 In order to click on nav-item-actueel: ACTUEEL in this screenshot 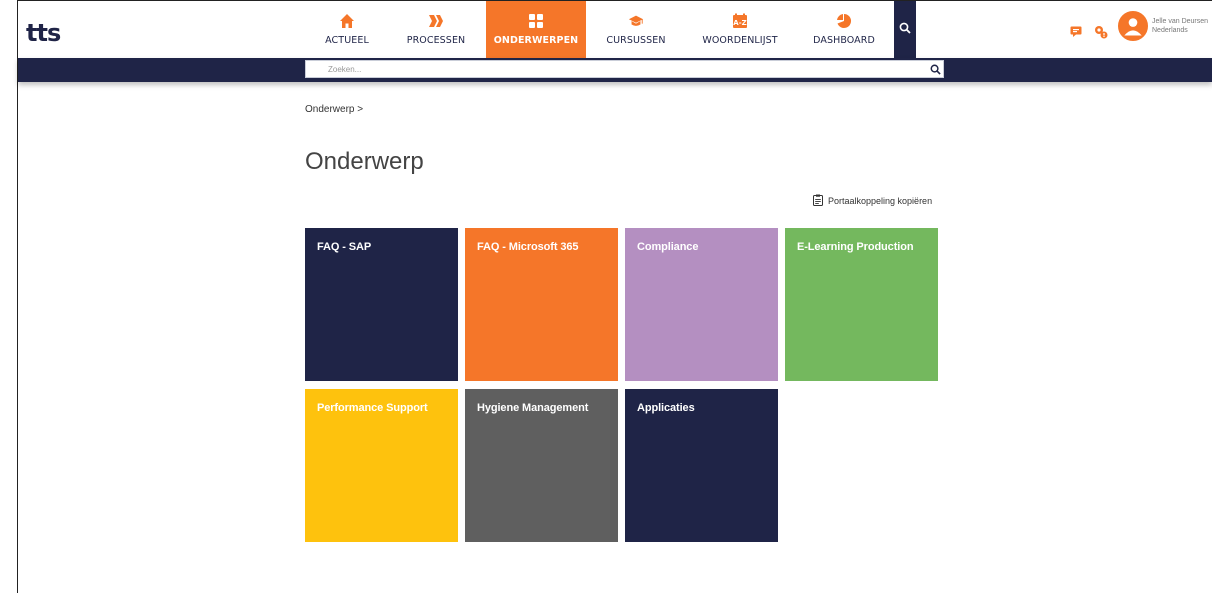, I will do `click(347, 29)`.